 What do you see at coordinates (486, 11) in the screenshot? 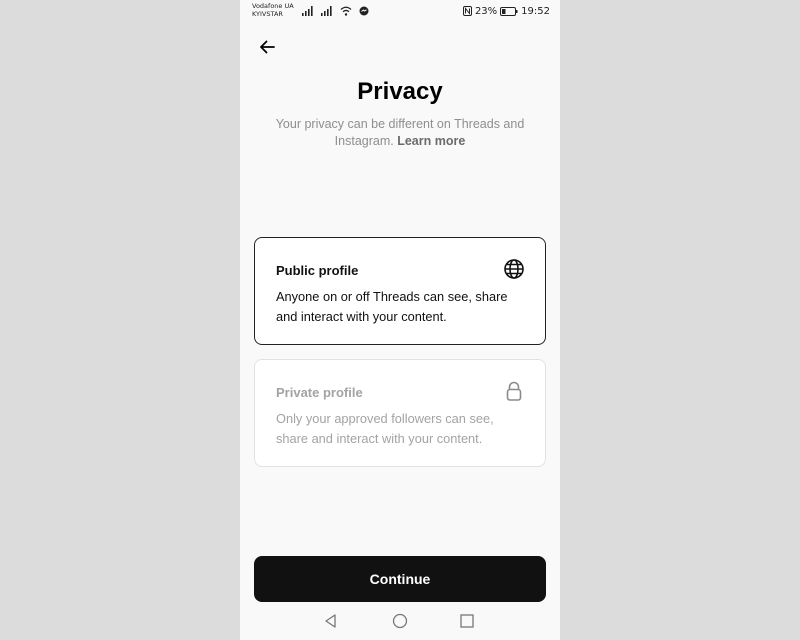
I see `battery-percent: 23%` at bounding box center [486, 11].